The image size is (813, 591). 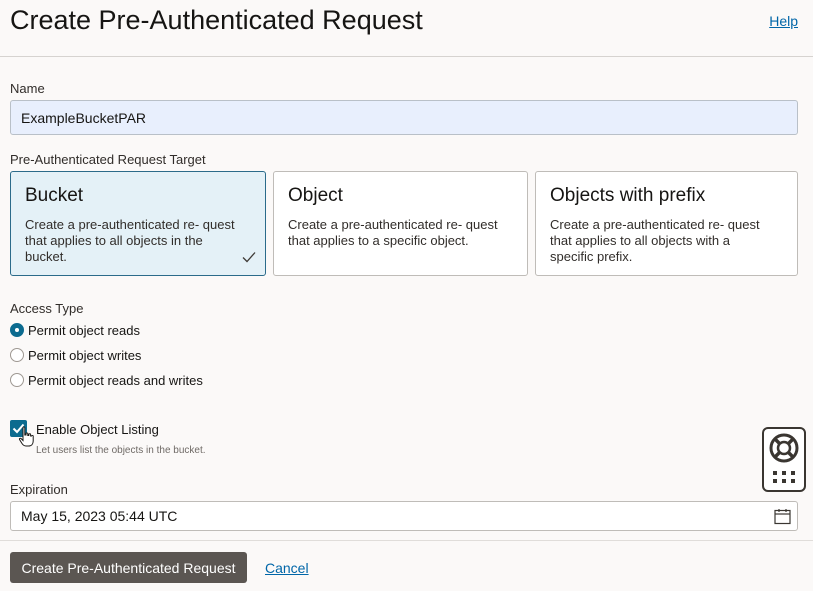 What do you see at coordinates (85, 355) in the screenshot?
I see `radio-label: Permit object writes` at bounding box center [85, 355].